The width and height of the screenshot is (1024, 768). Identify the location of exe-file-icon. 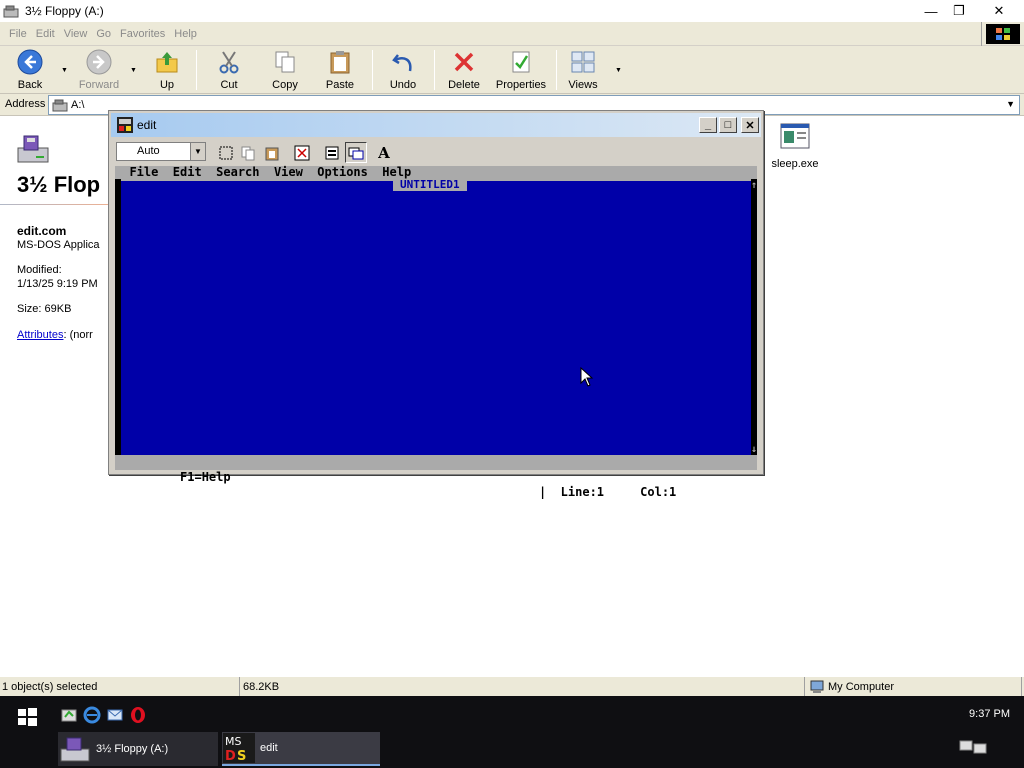
(795, 137).